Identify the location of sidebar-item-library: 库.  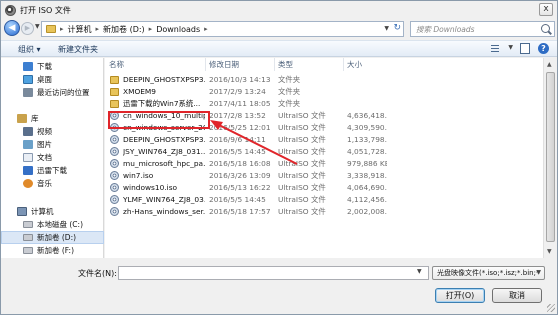
(52, 118).